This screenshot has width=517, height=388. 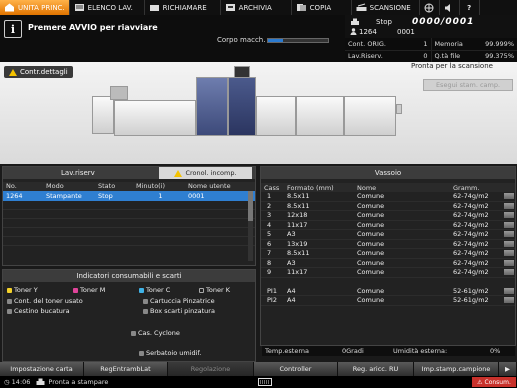 I want to click on contr-dettagli-button: Contr.dettagli, so click(x=38, y=72).